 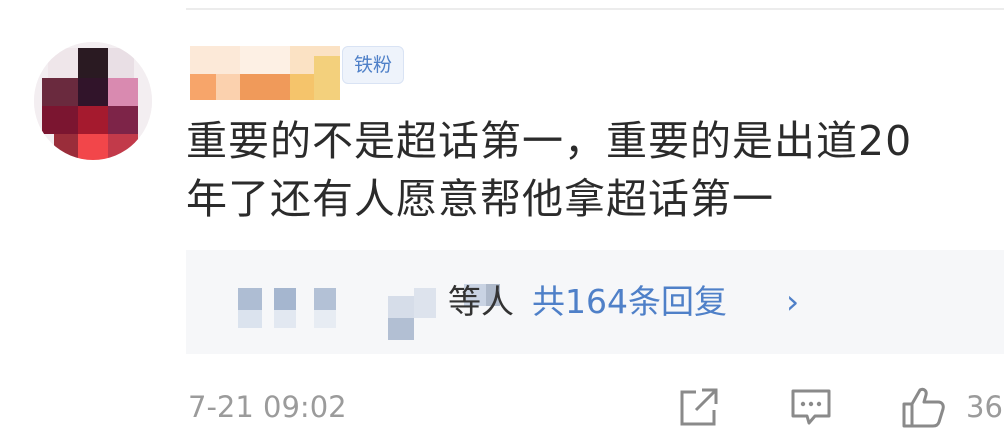 I want to click on avatar, so click(x=93, y=101).